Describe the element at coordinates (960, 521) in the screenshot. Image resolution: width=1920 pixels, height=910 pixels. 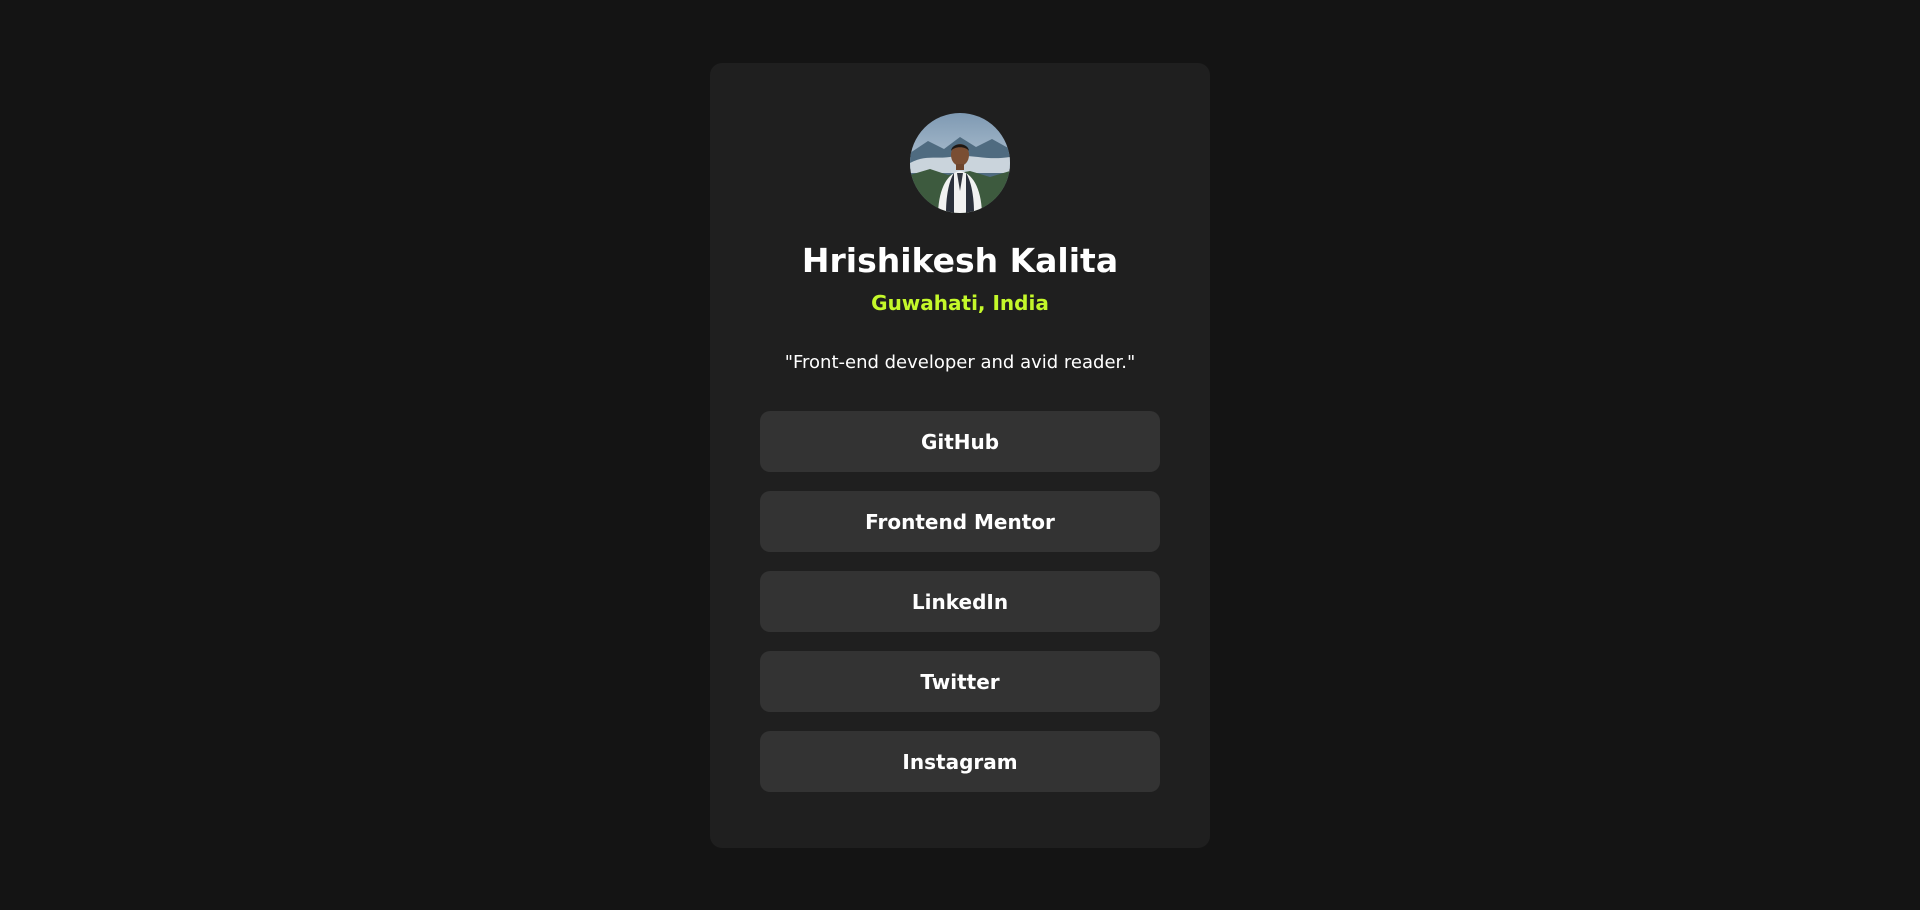
I see `frontend-mentor-link-button: Frontend Mentor` at that location.